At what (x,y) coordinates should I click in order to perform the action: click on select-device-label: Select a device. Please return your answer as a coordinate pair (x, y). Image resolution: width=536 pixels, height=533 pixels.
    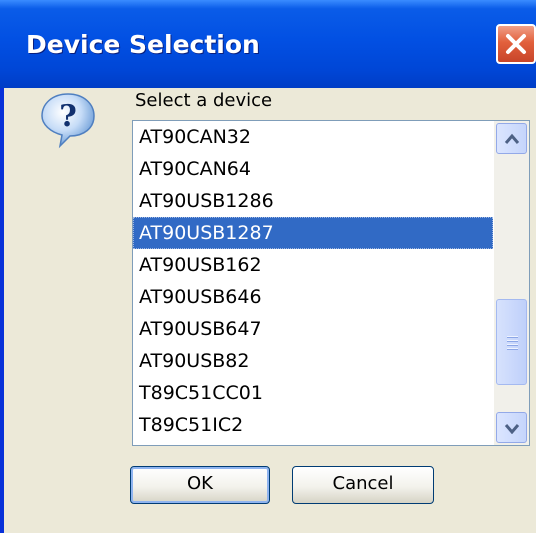
    Looking at the image, I should click on (204, 100).